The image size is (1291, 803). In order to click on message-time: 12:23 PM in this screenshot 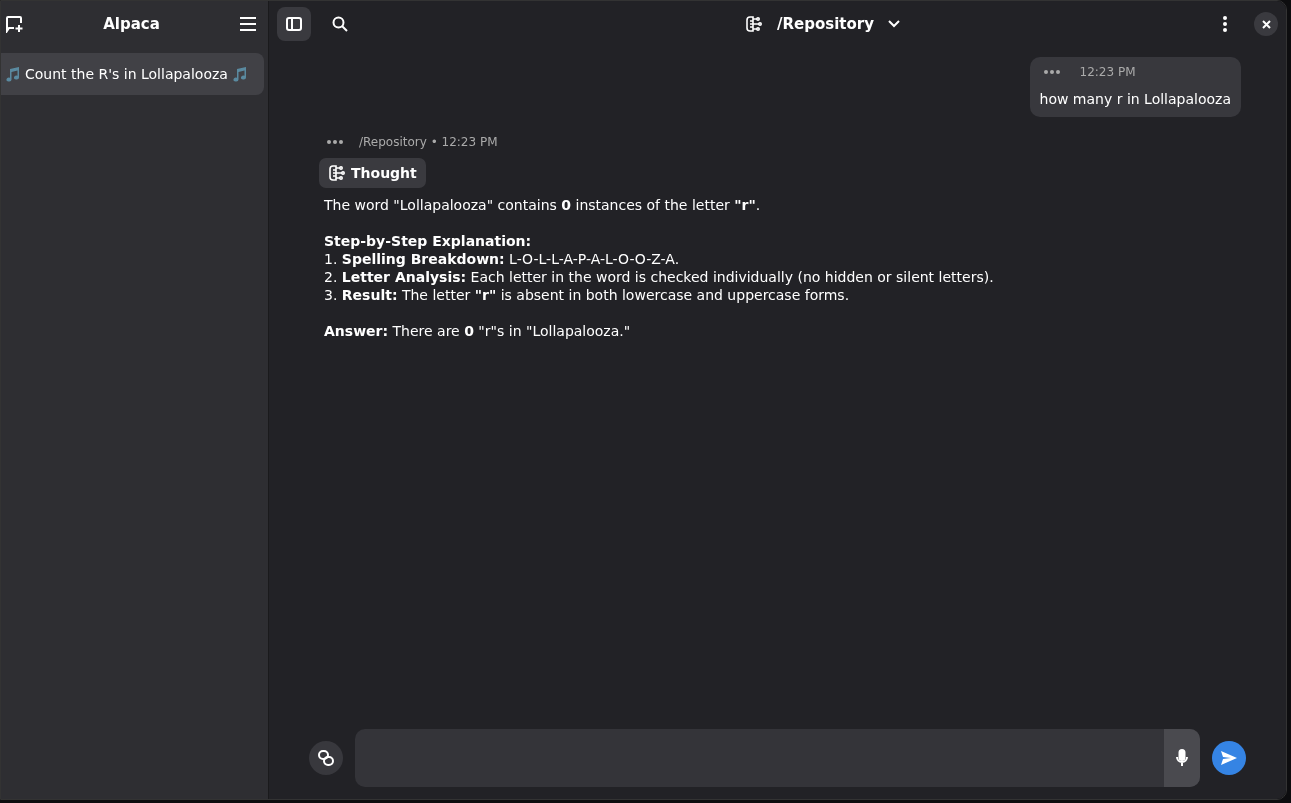, I will do `click(1107, 72)`.